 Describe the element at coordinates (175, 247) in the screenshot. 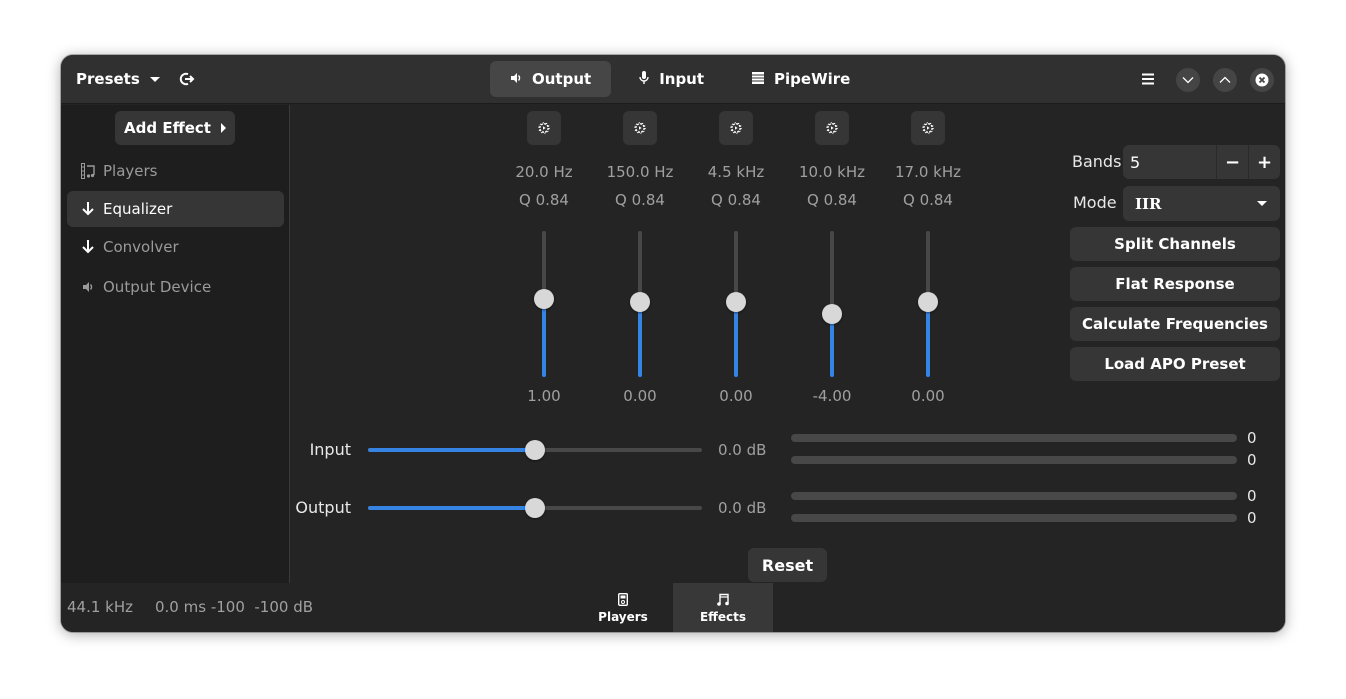

I see `sidebar-item-convolver: Convolver` at that location.